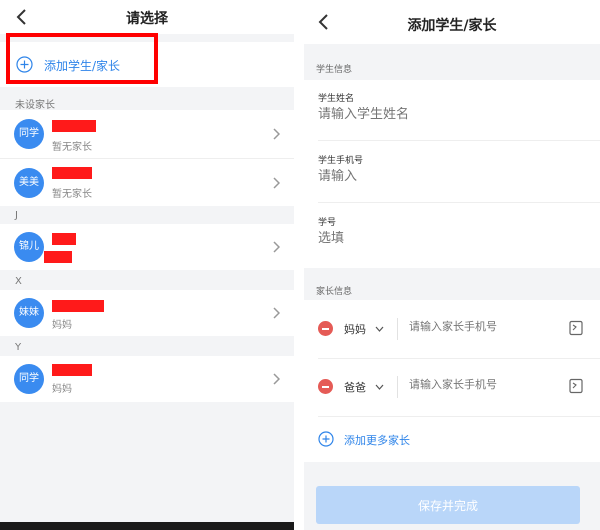 The height and width of the screenshot is (530, 600). I want to click on highlight-box, so click(82, 58).